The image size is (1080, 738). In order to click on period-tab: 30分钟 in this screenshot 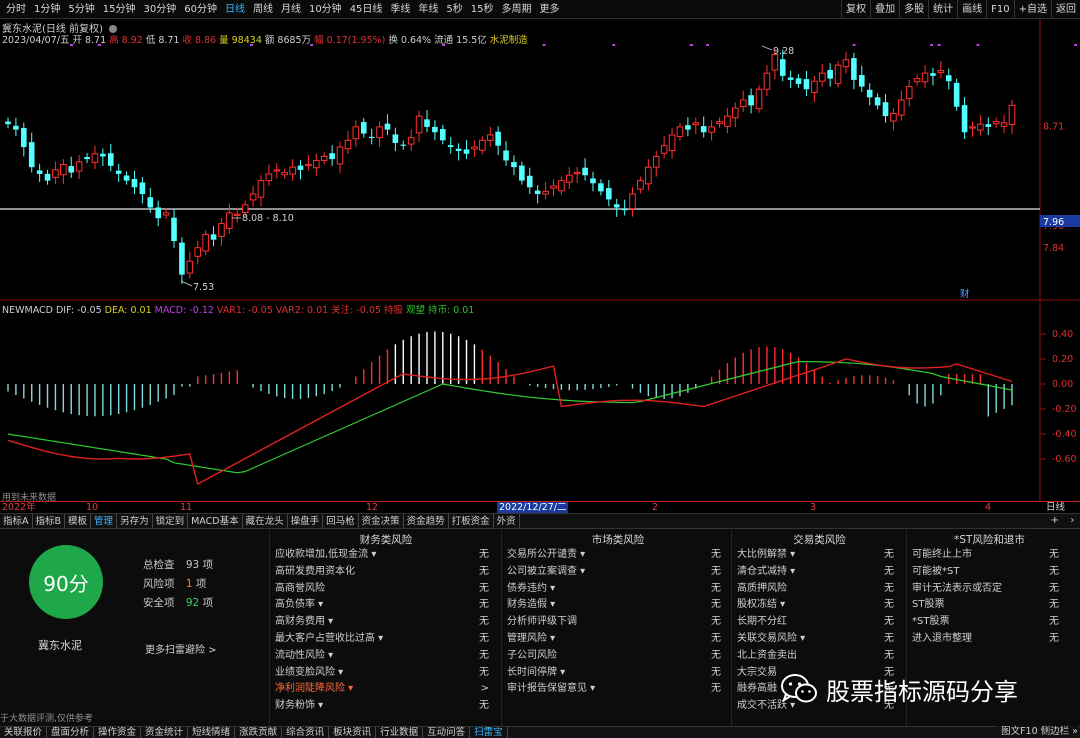, I will do `click(159, 9)`.